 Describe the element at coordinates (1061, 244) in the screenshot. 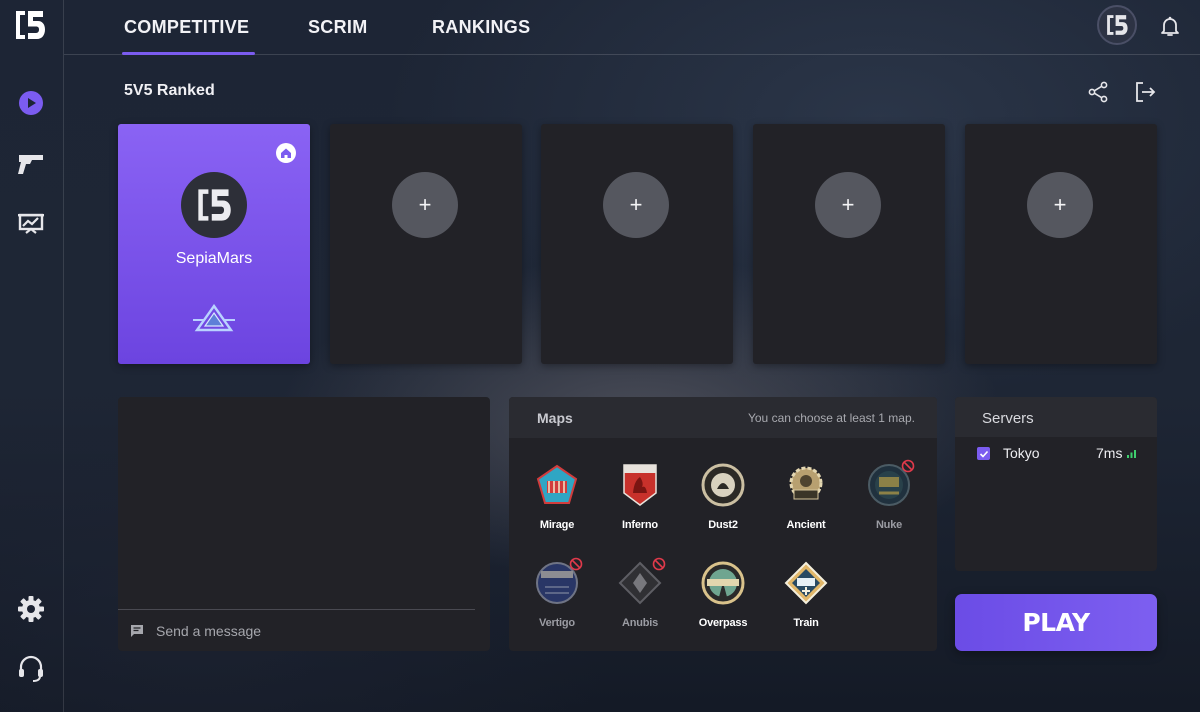

I see `empty-slot-5: +` at that location.